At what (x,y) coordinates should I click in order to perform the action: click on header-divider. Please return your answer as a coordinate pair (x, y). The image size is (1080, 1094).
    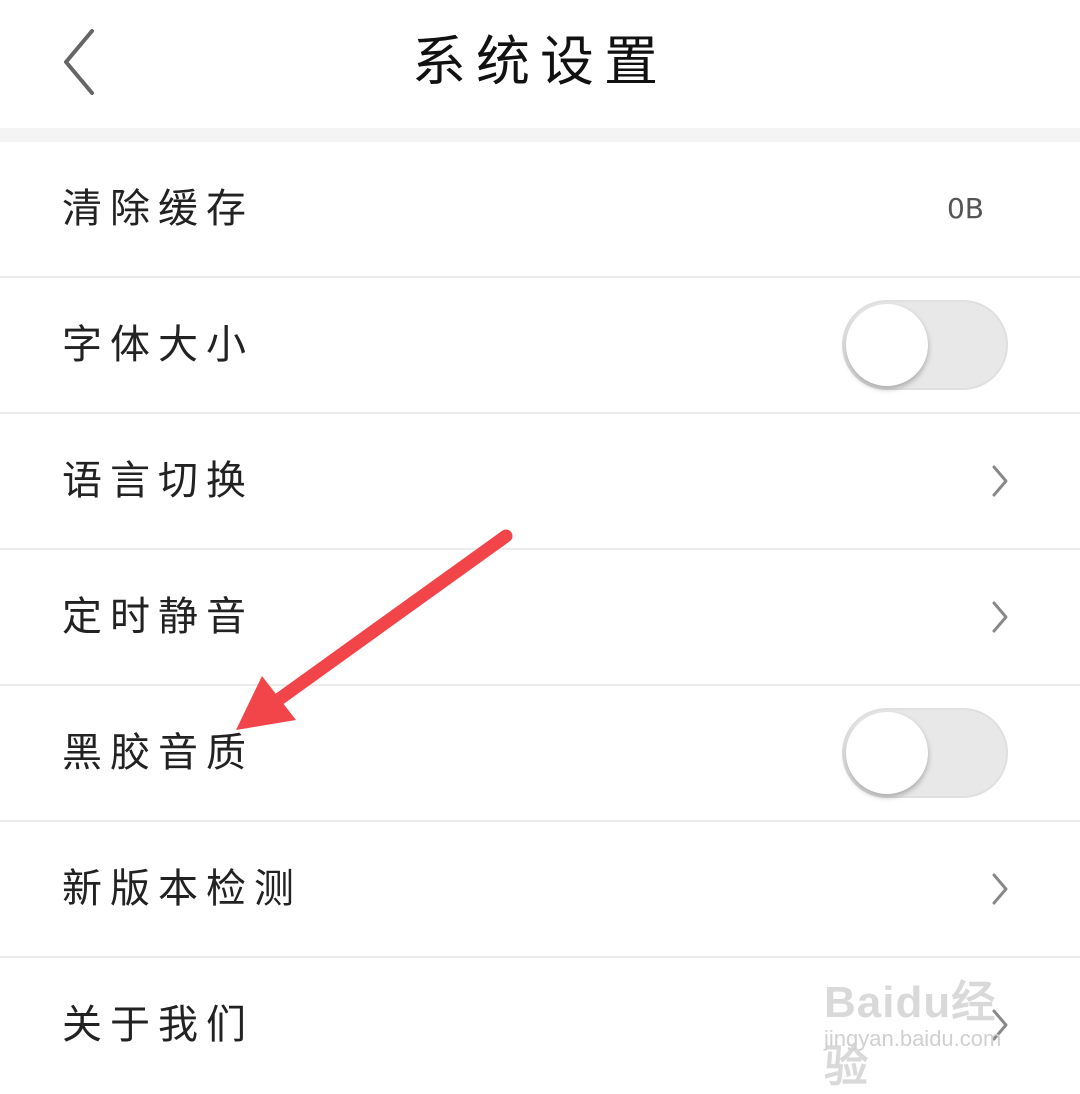
    Looking at the image, I should click on (540, 135).